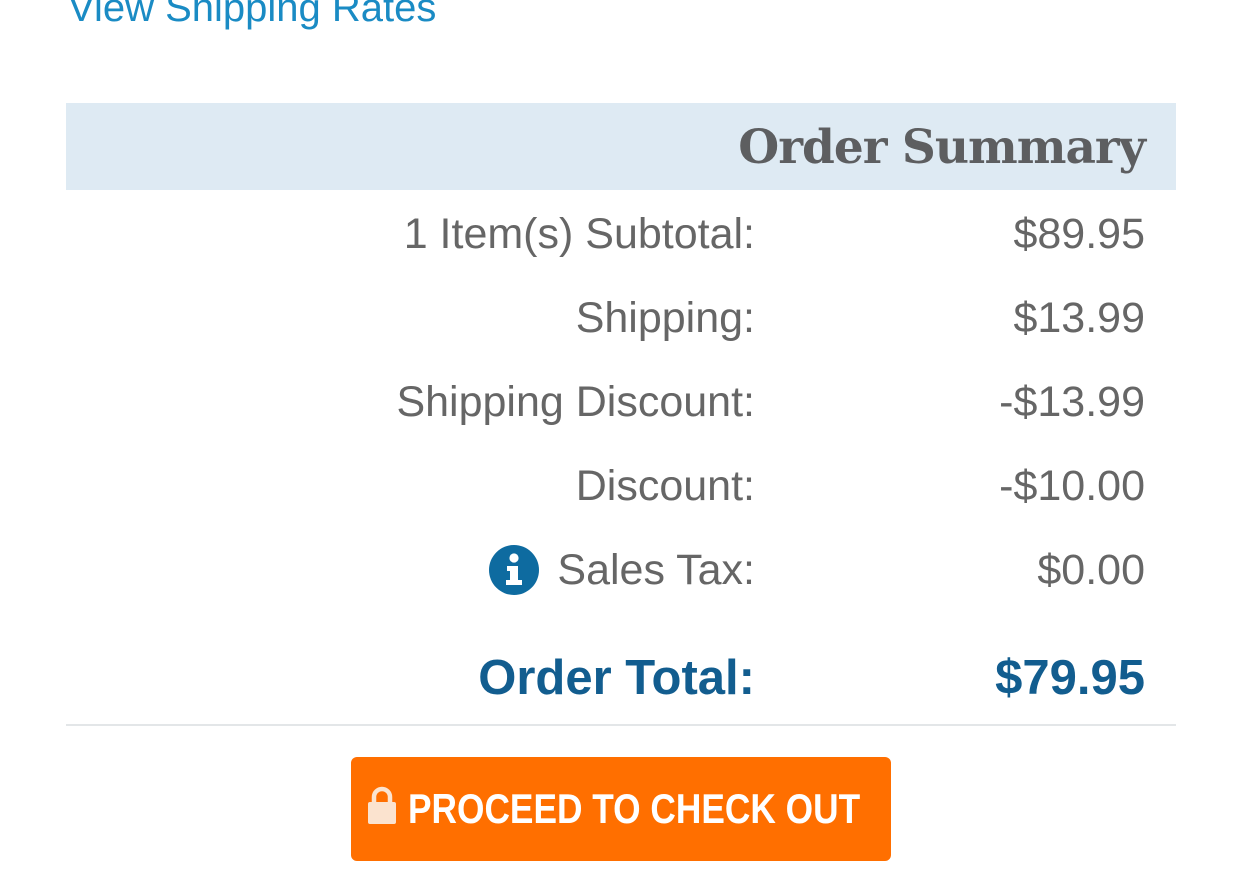 Image resolution: width=1242 pixels, height=879 pixels. I want to click on subtotal-label: 1 Item(s) Subtotal:, so click(579, 234).